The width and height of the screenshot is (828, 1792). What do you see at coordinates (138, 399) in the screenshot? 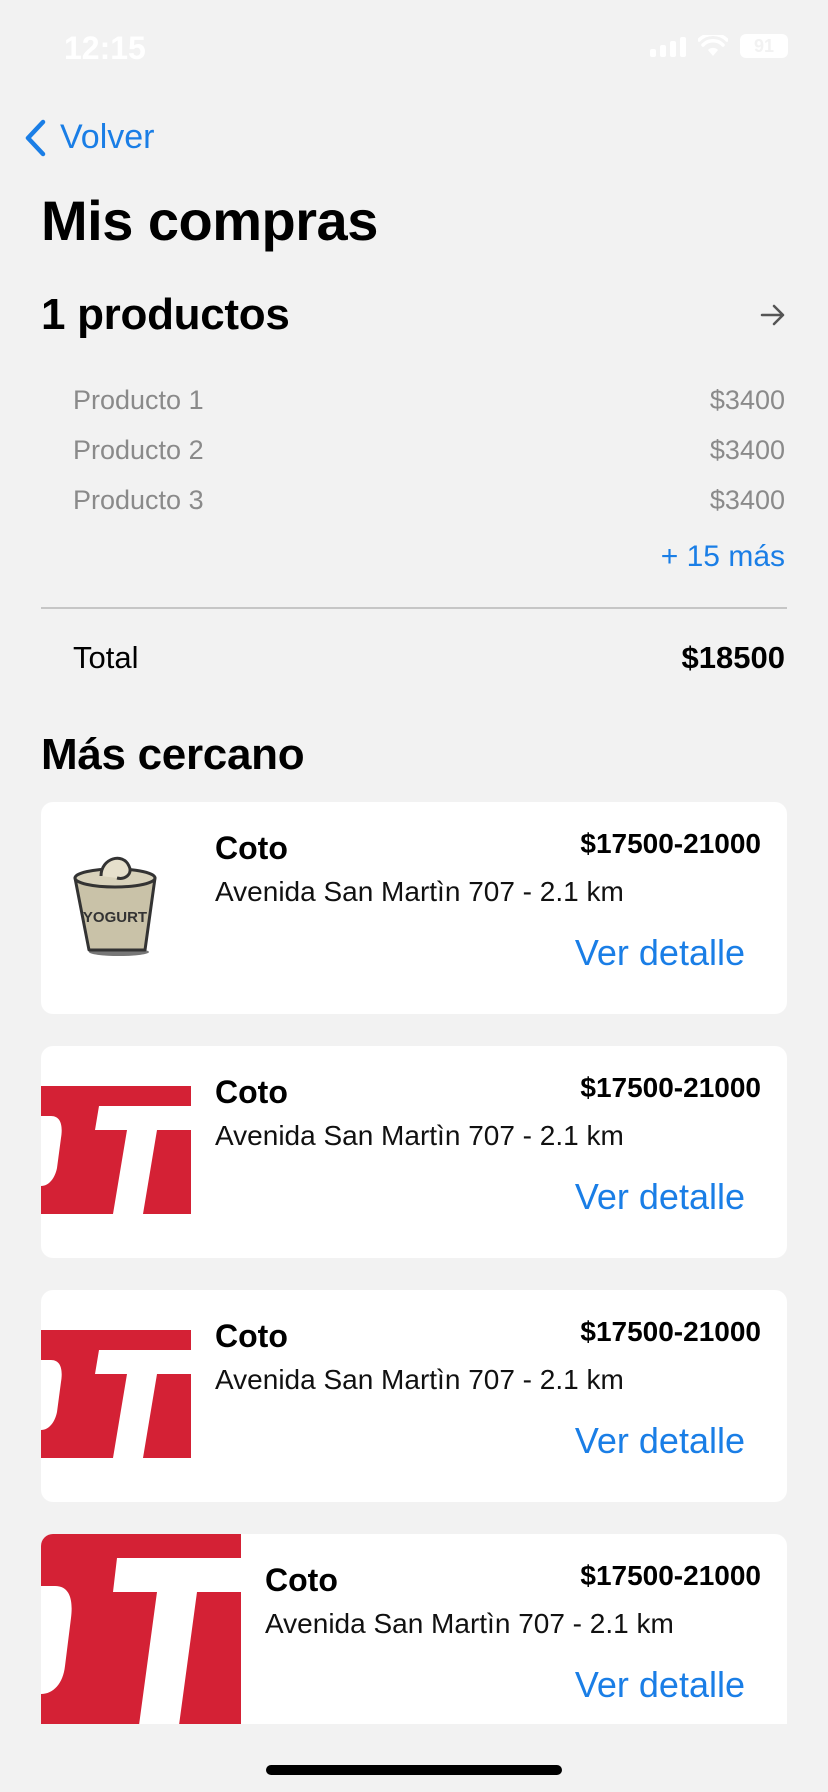
I see `product-name: Producto 1` at bounding box center [138, 399].